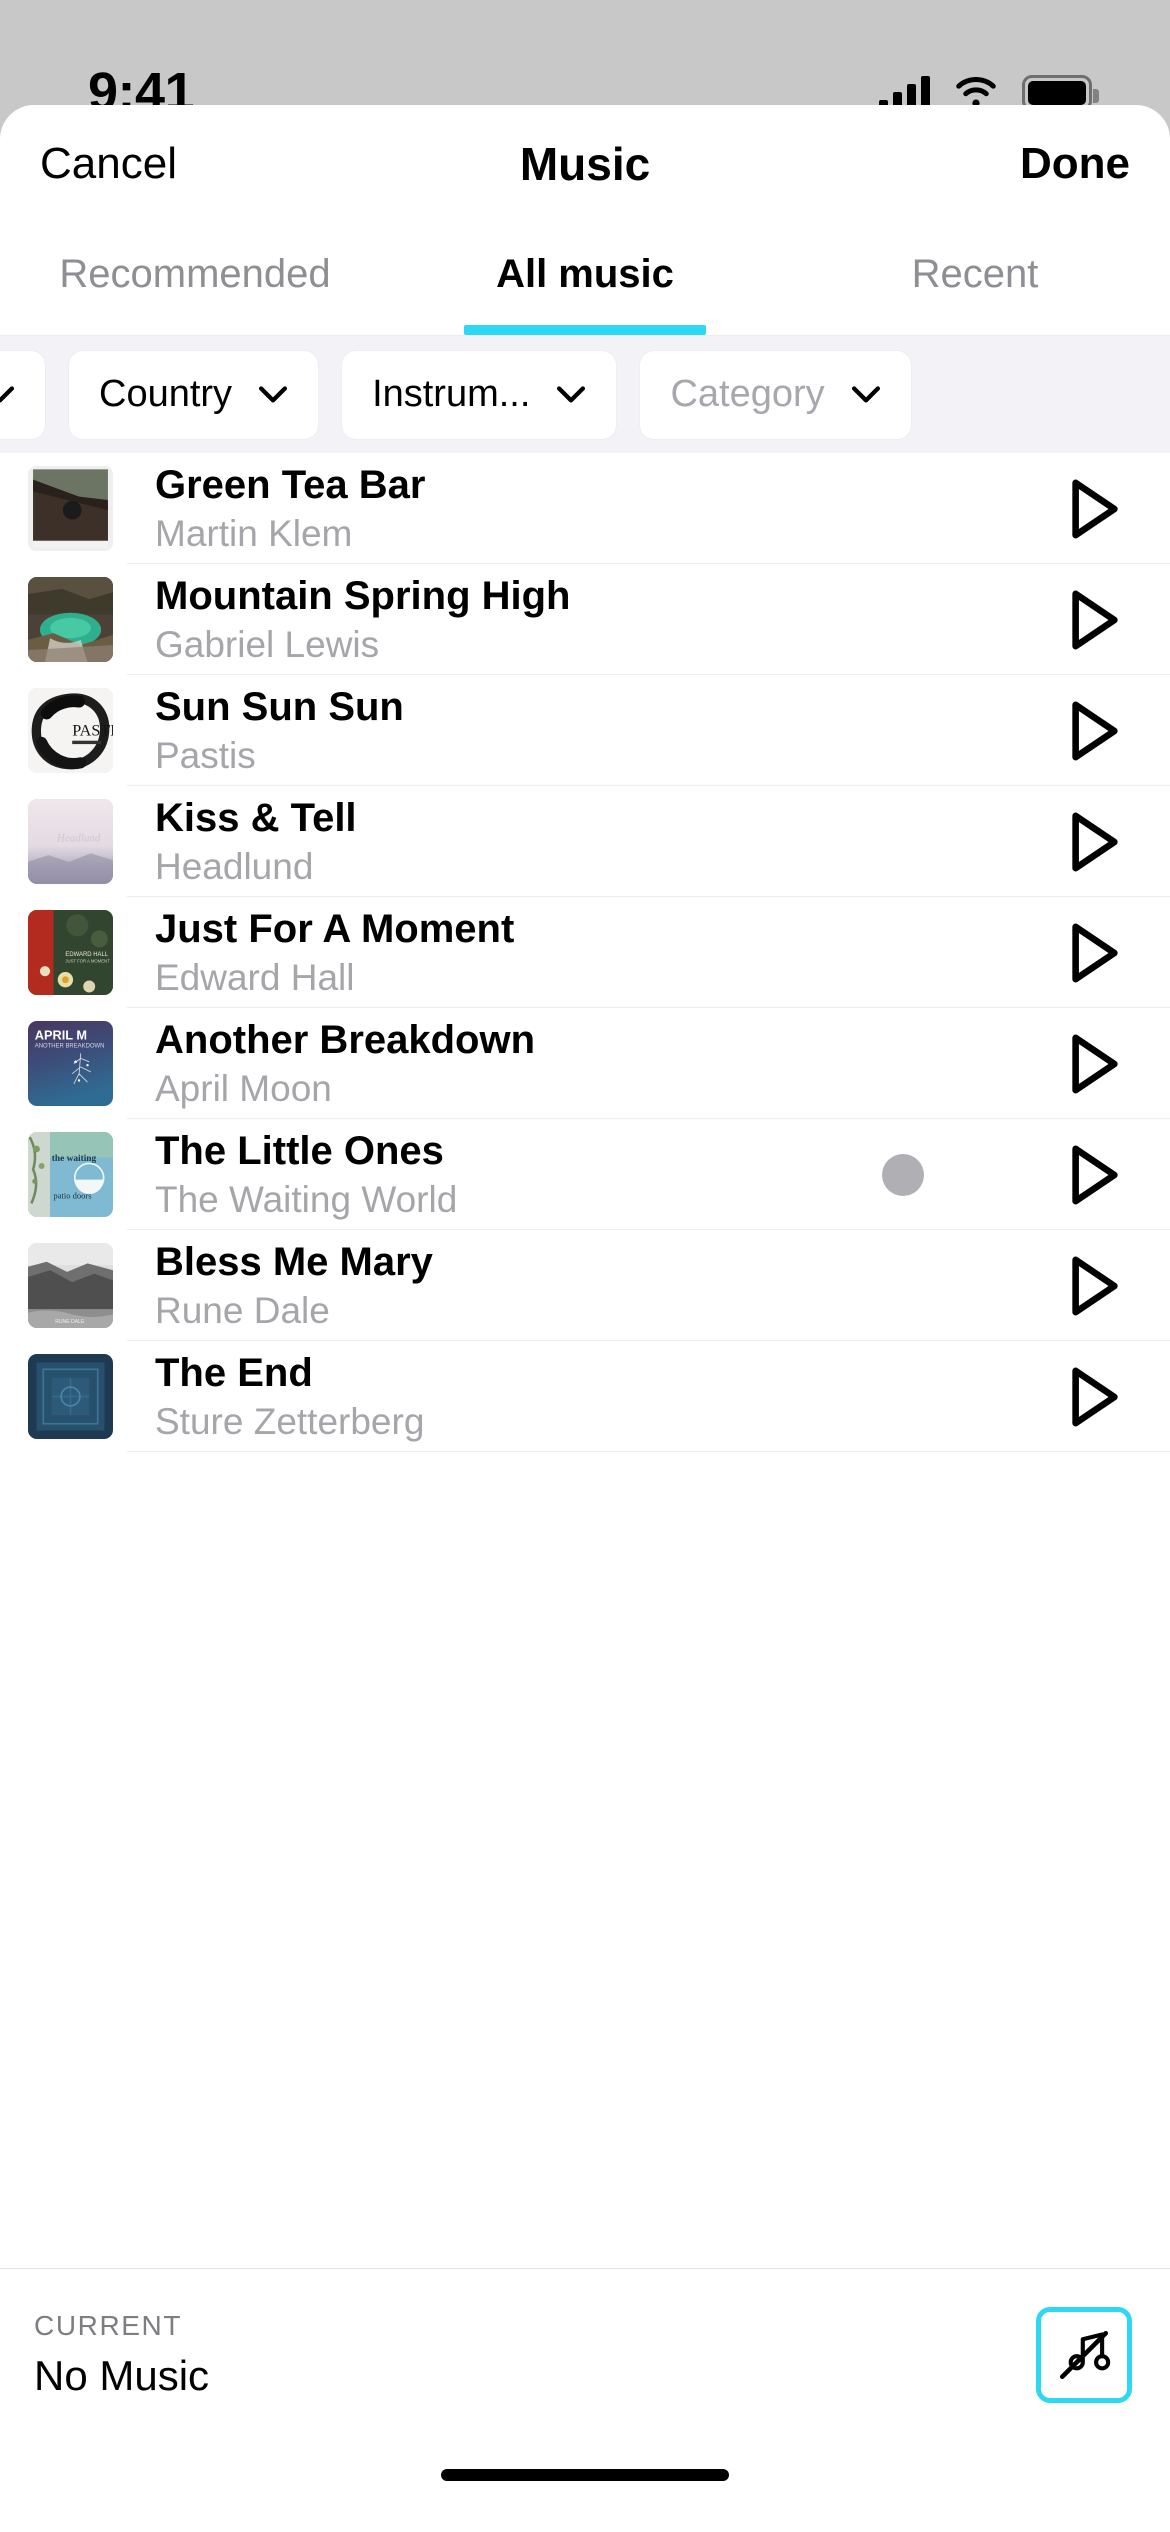  Describe the element at coordinates (585, 2354) in the screenshot. I see `now-playing-bar: CURRENT No Music` at that location.